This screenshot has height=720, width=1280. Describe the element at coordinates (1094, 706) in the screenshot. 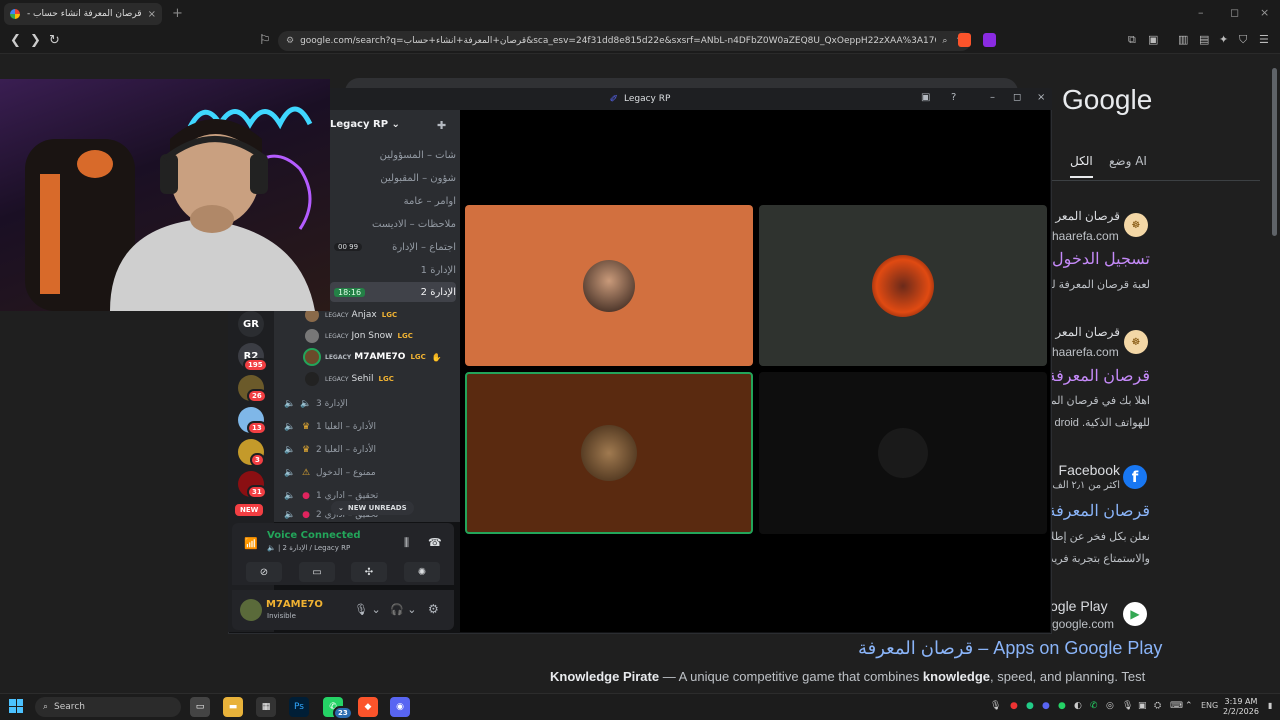

I see `tray-app-icon: ✆` at that location.